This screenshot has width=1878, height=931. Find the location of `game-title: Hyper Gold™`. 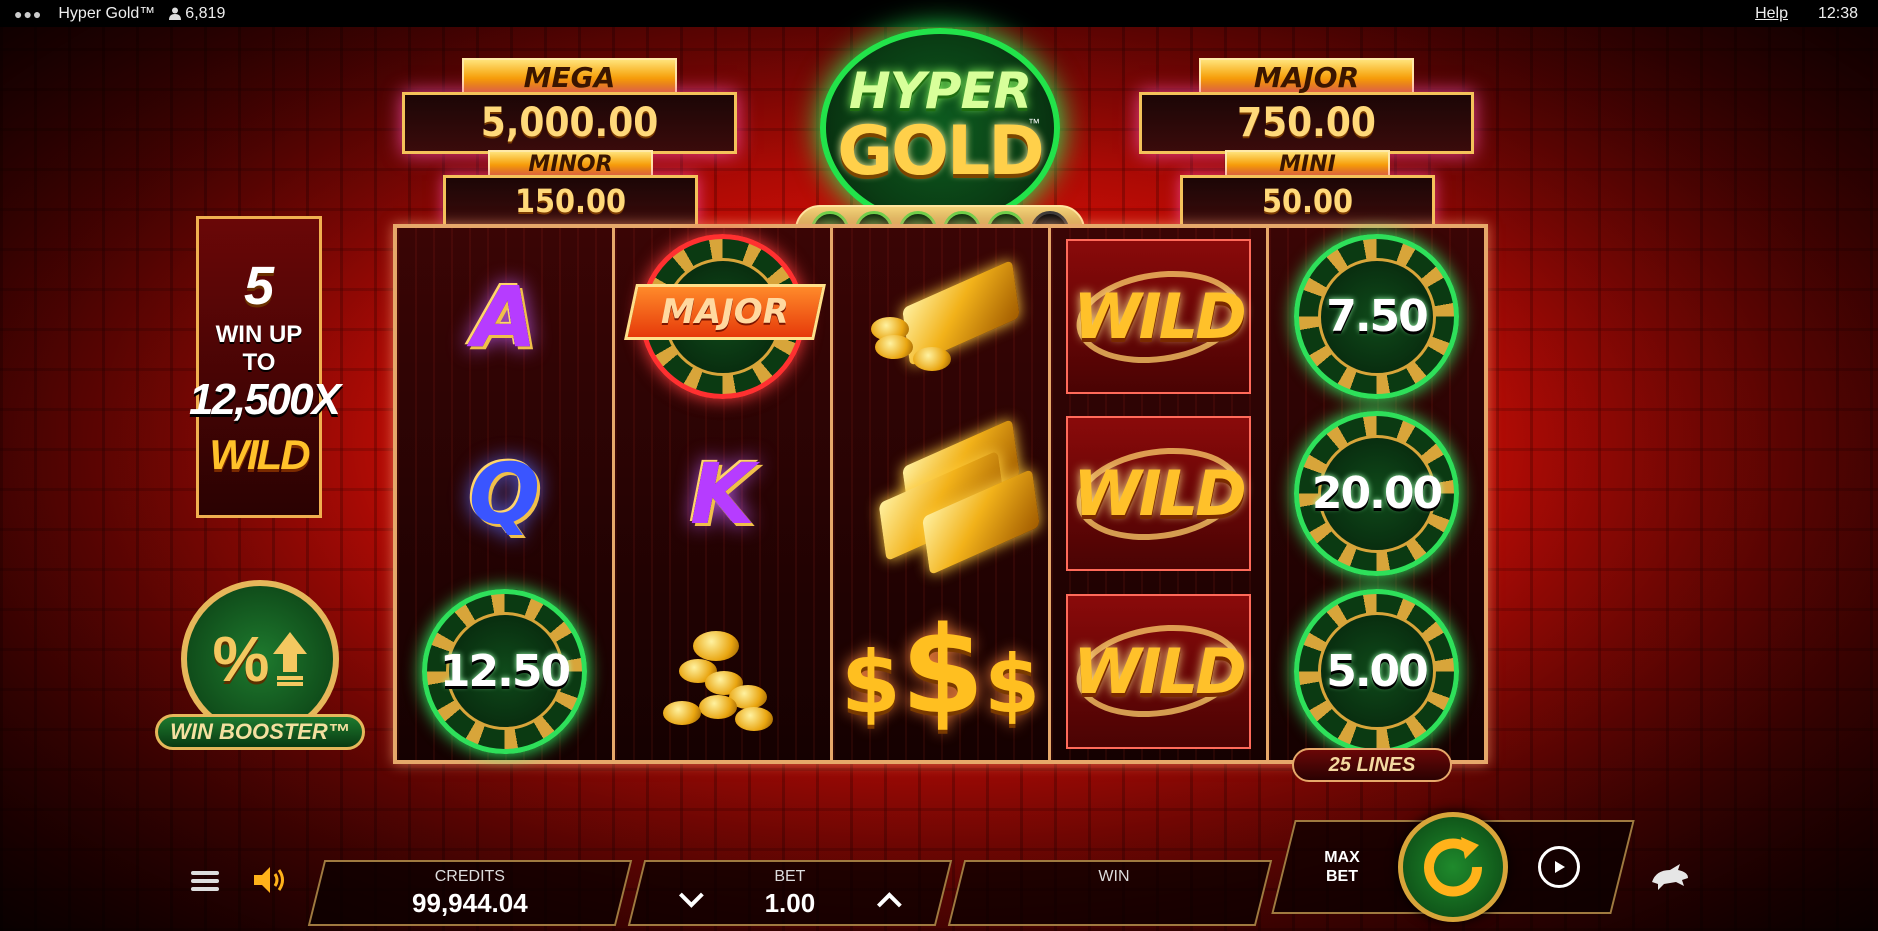

game-title: Hyper Gold™ is located at coordinates (107, 13).